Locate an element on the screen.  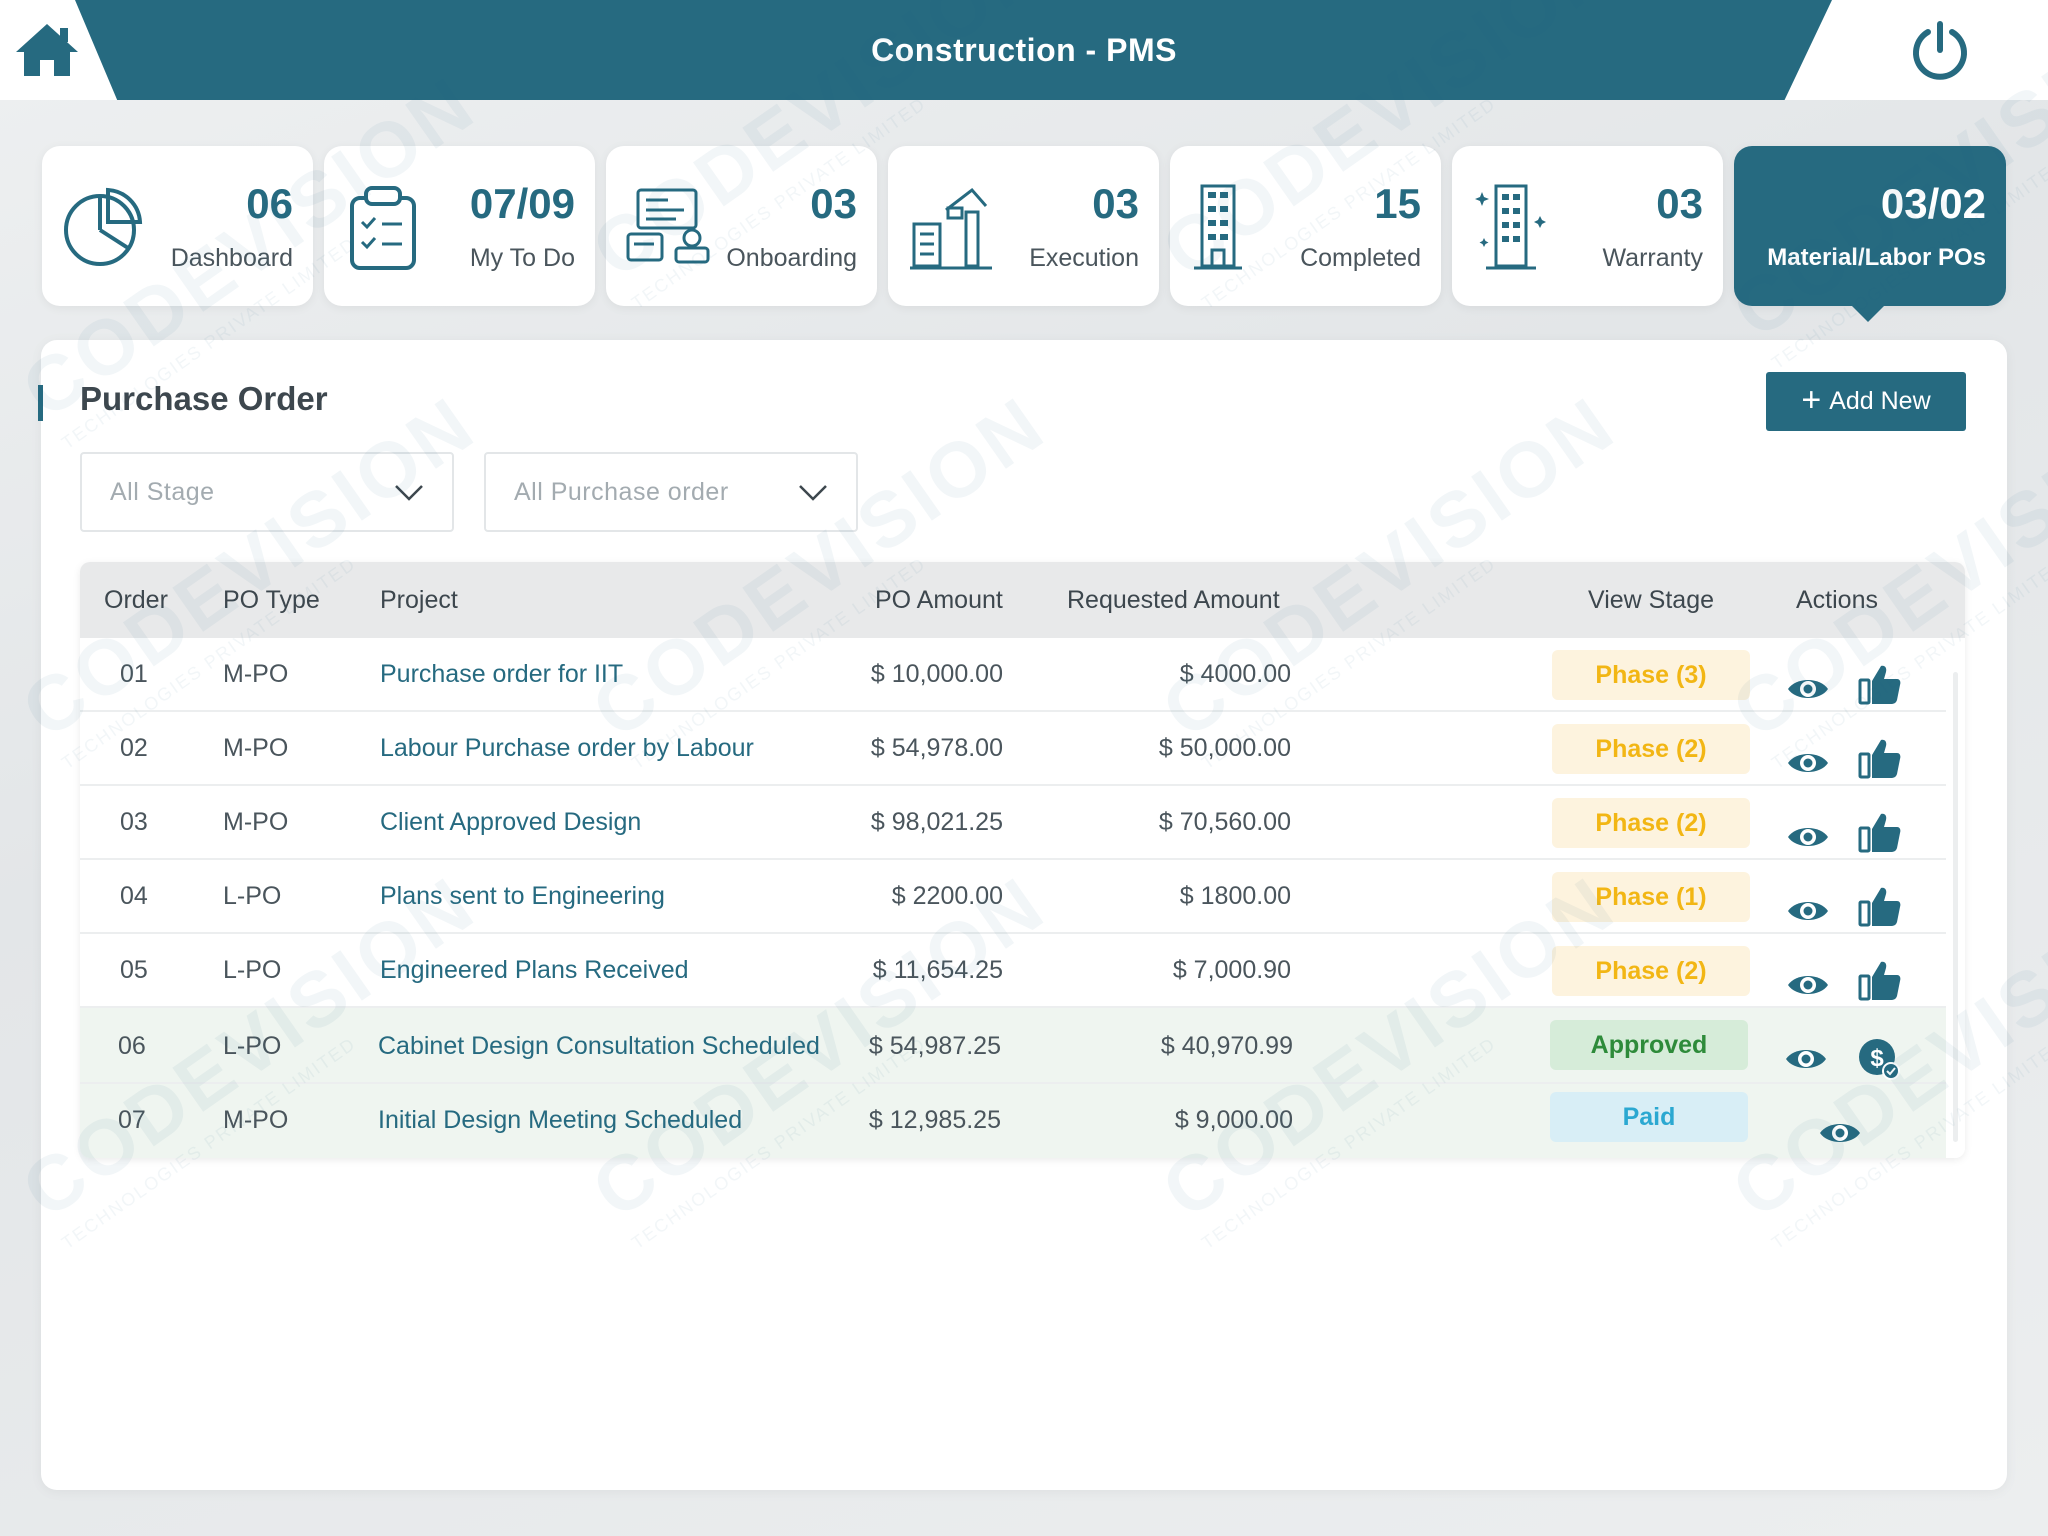
app-header: Construction - PMS is located at coordinates (1024, 50).